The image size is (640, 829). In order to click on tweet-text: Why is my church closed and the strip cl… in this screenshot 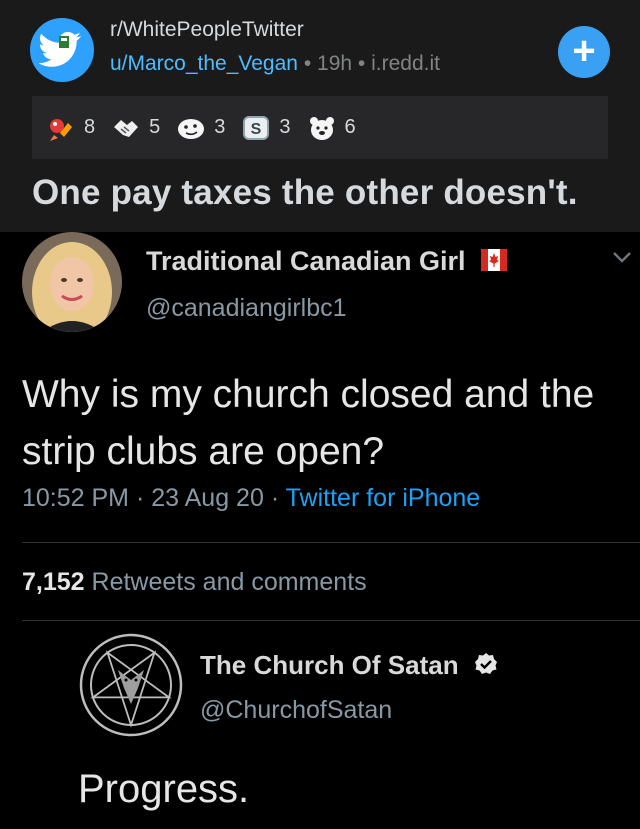, I will do `click(308, 423)`.